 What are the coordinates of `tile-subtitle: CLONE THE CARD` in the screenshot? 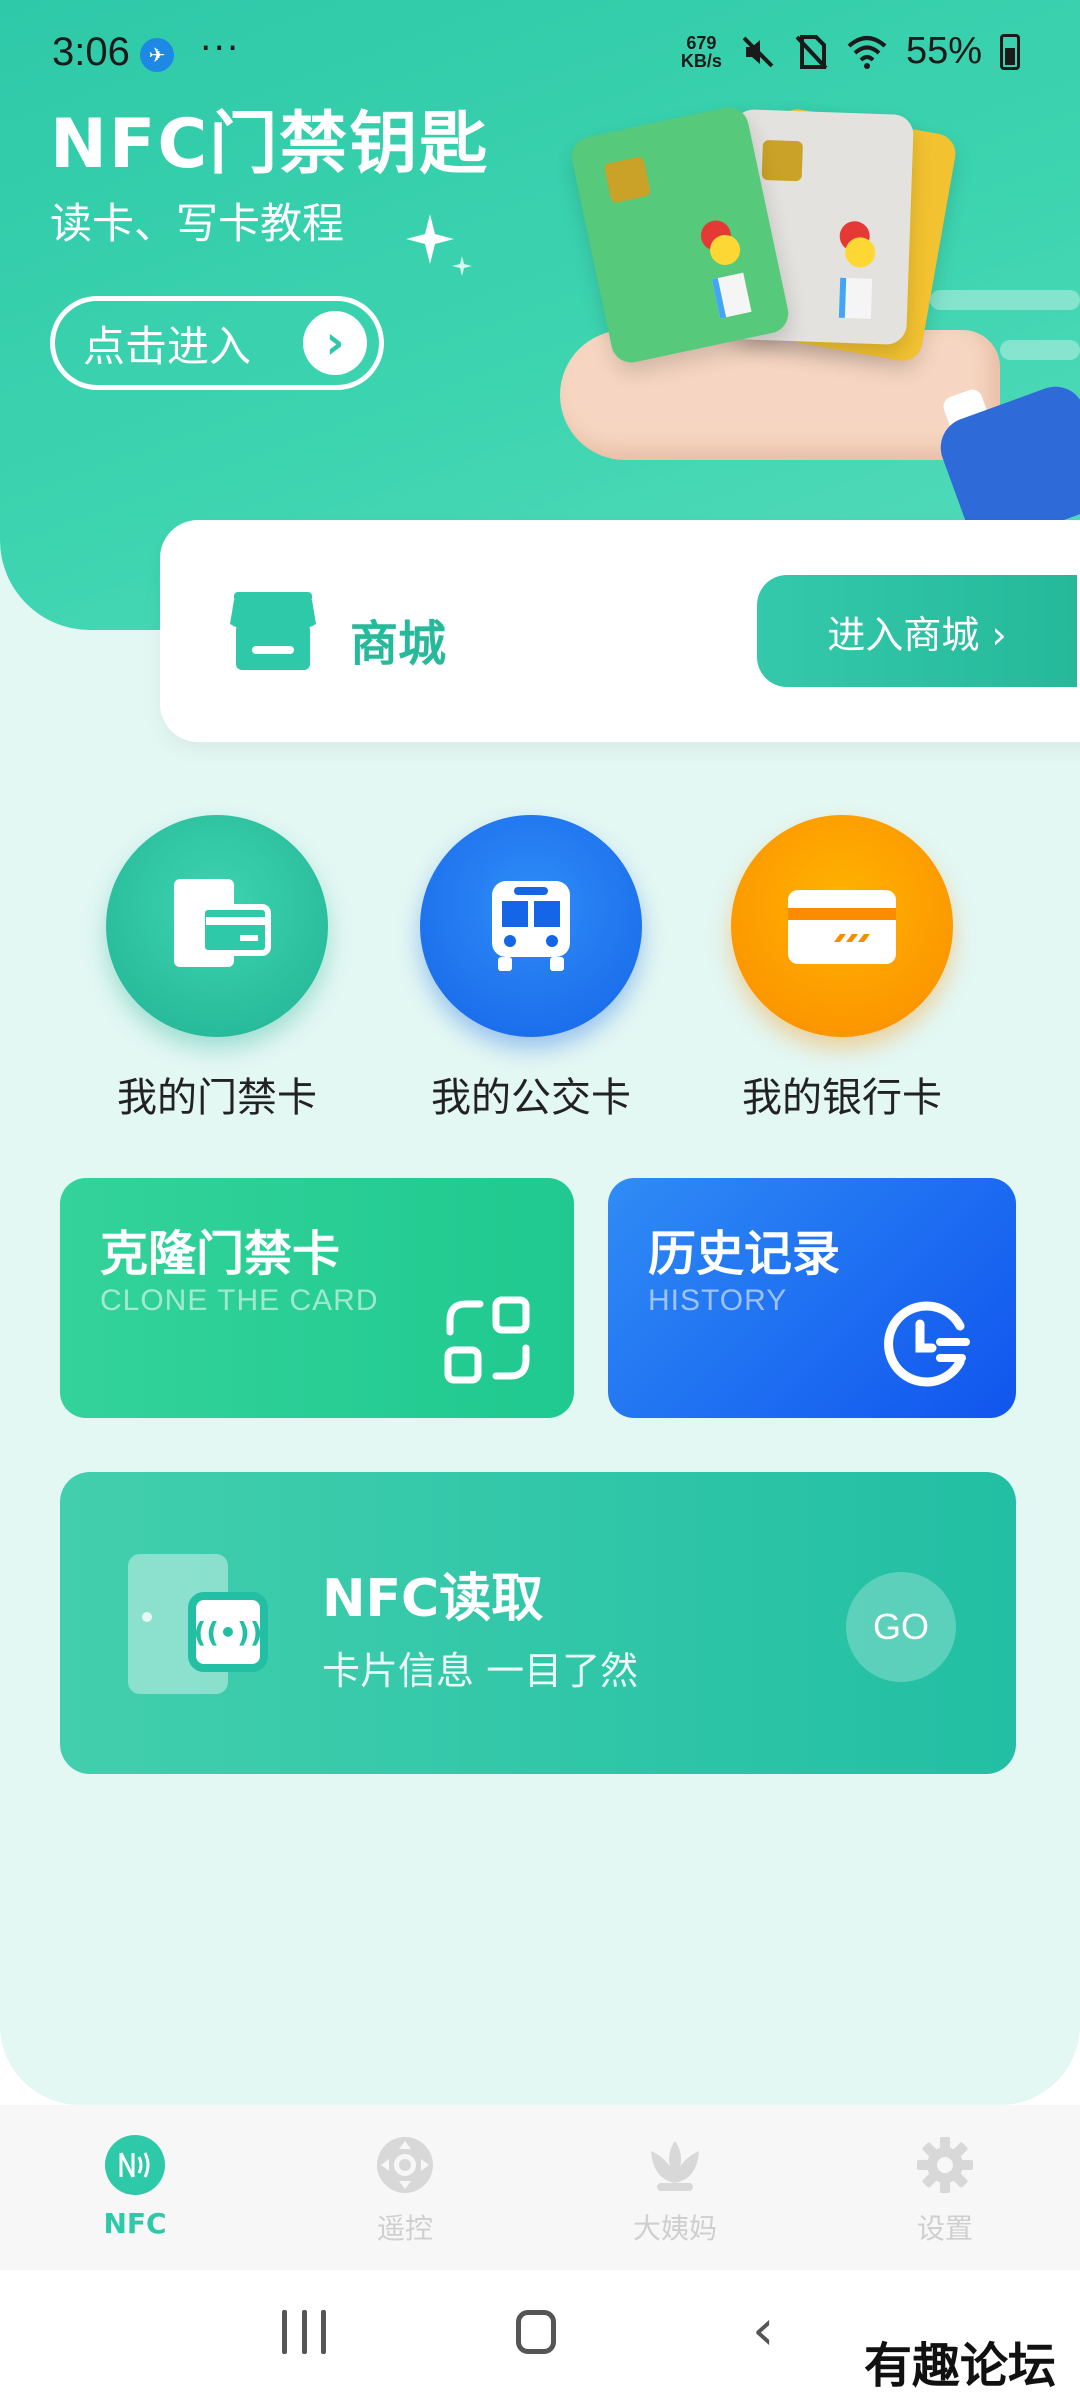 It's located at (239, 1300).